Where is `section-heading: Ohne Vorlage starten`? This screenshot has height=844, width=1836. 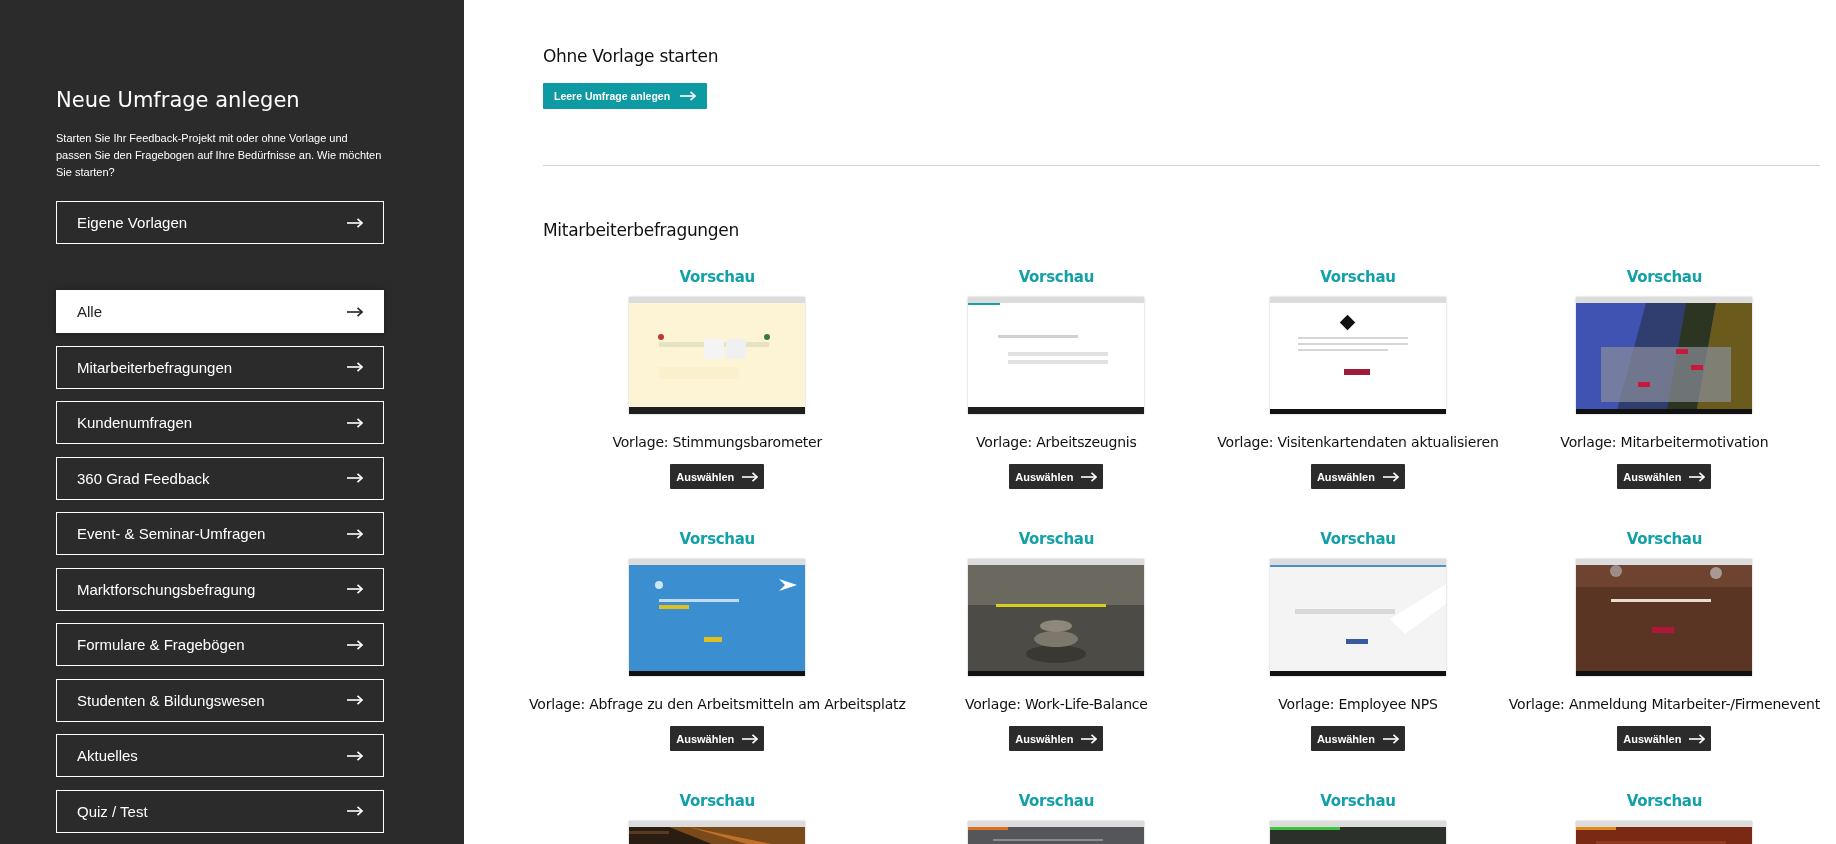 section-heading: Ohne Vorlage starten is located at coordinates (631, 56).